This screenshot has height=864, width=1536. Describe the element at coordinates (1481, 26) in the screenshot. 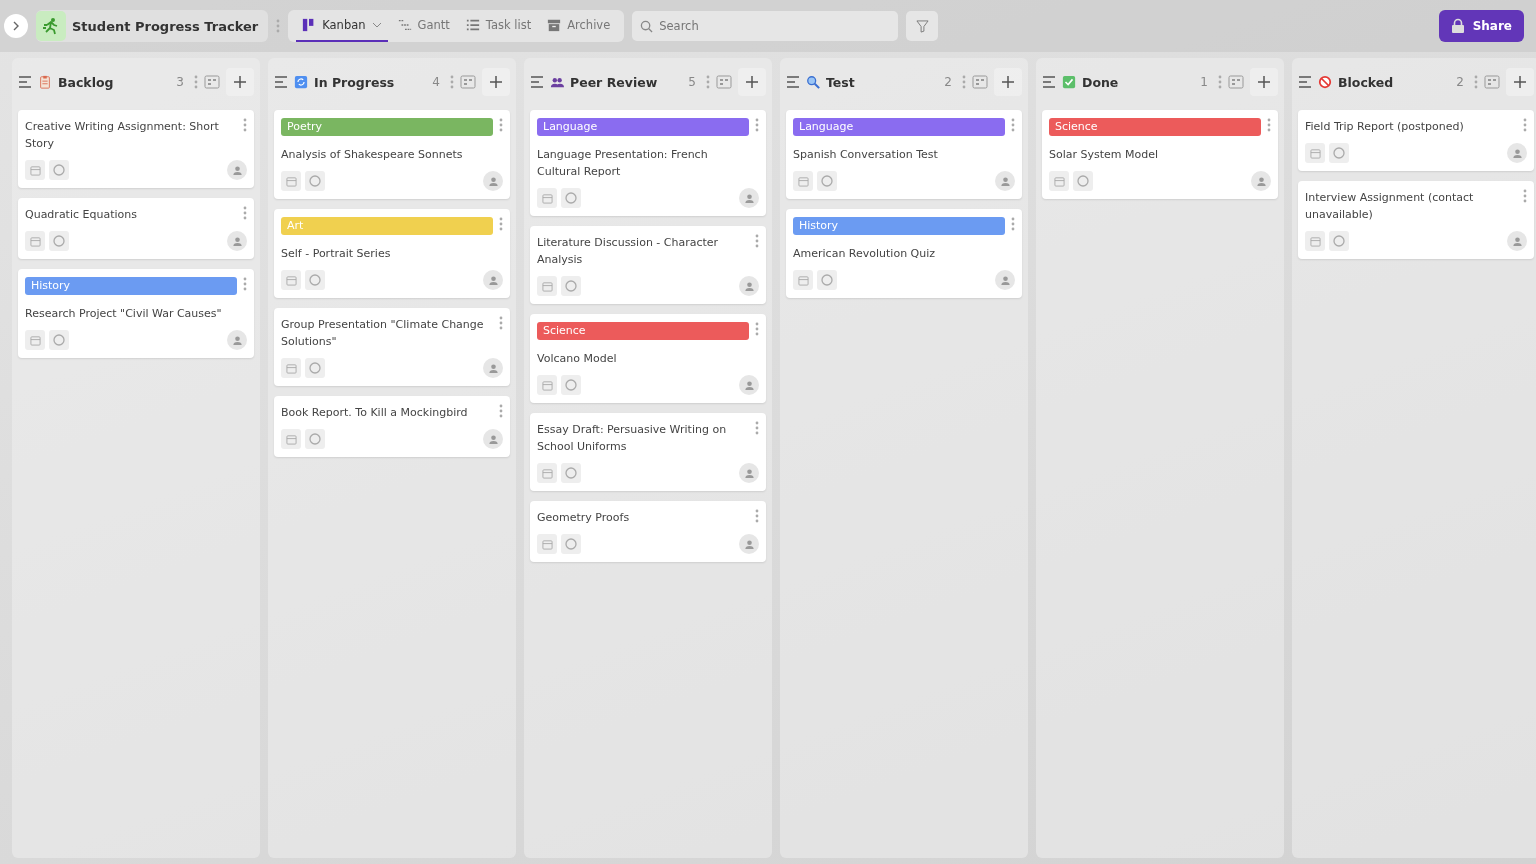

I see `share-button: Share` at that location.